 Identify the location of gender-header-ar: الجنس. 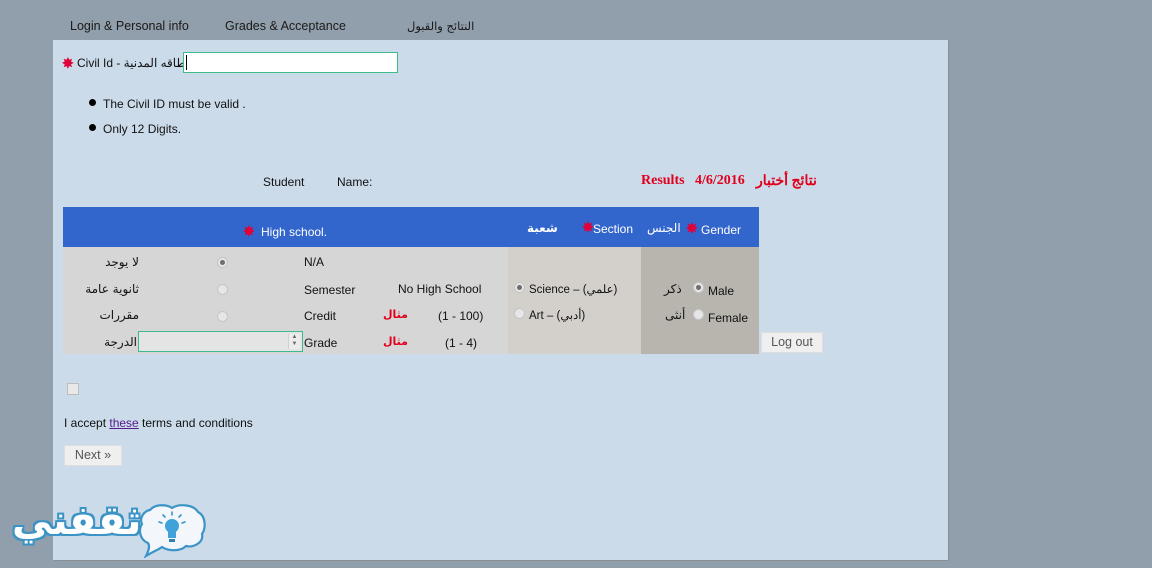
(664, 228).